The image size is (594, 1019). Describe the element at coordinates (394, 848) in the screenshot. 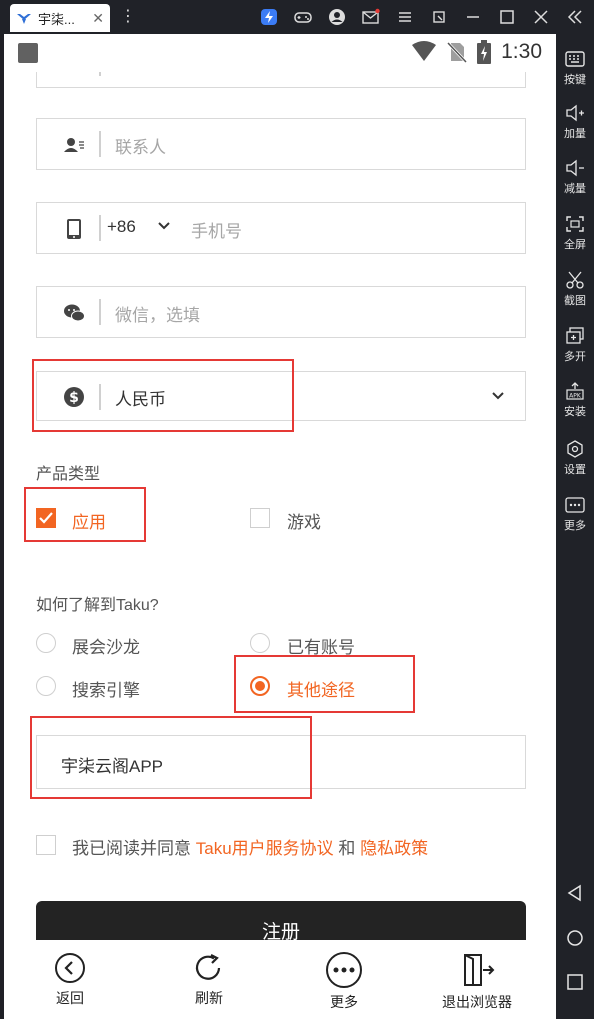

I see `privacy-link: 隐私政策` at that location.